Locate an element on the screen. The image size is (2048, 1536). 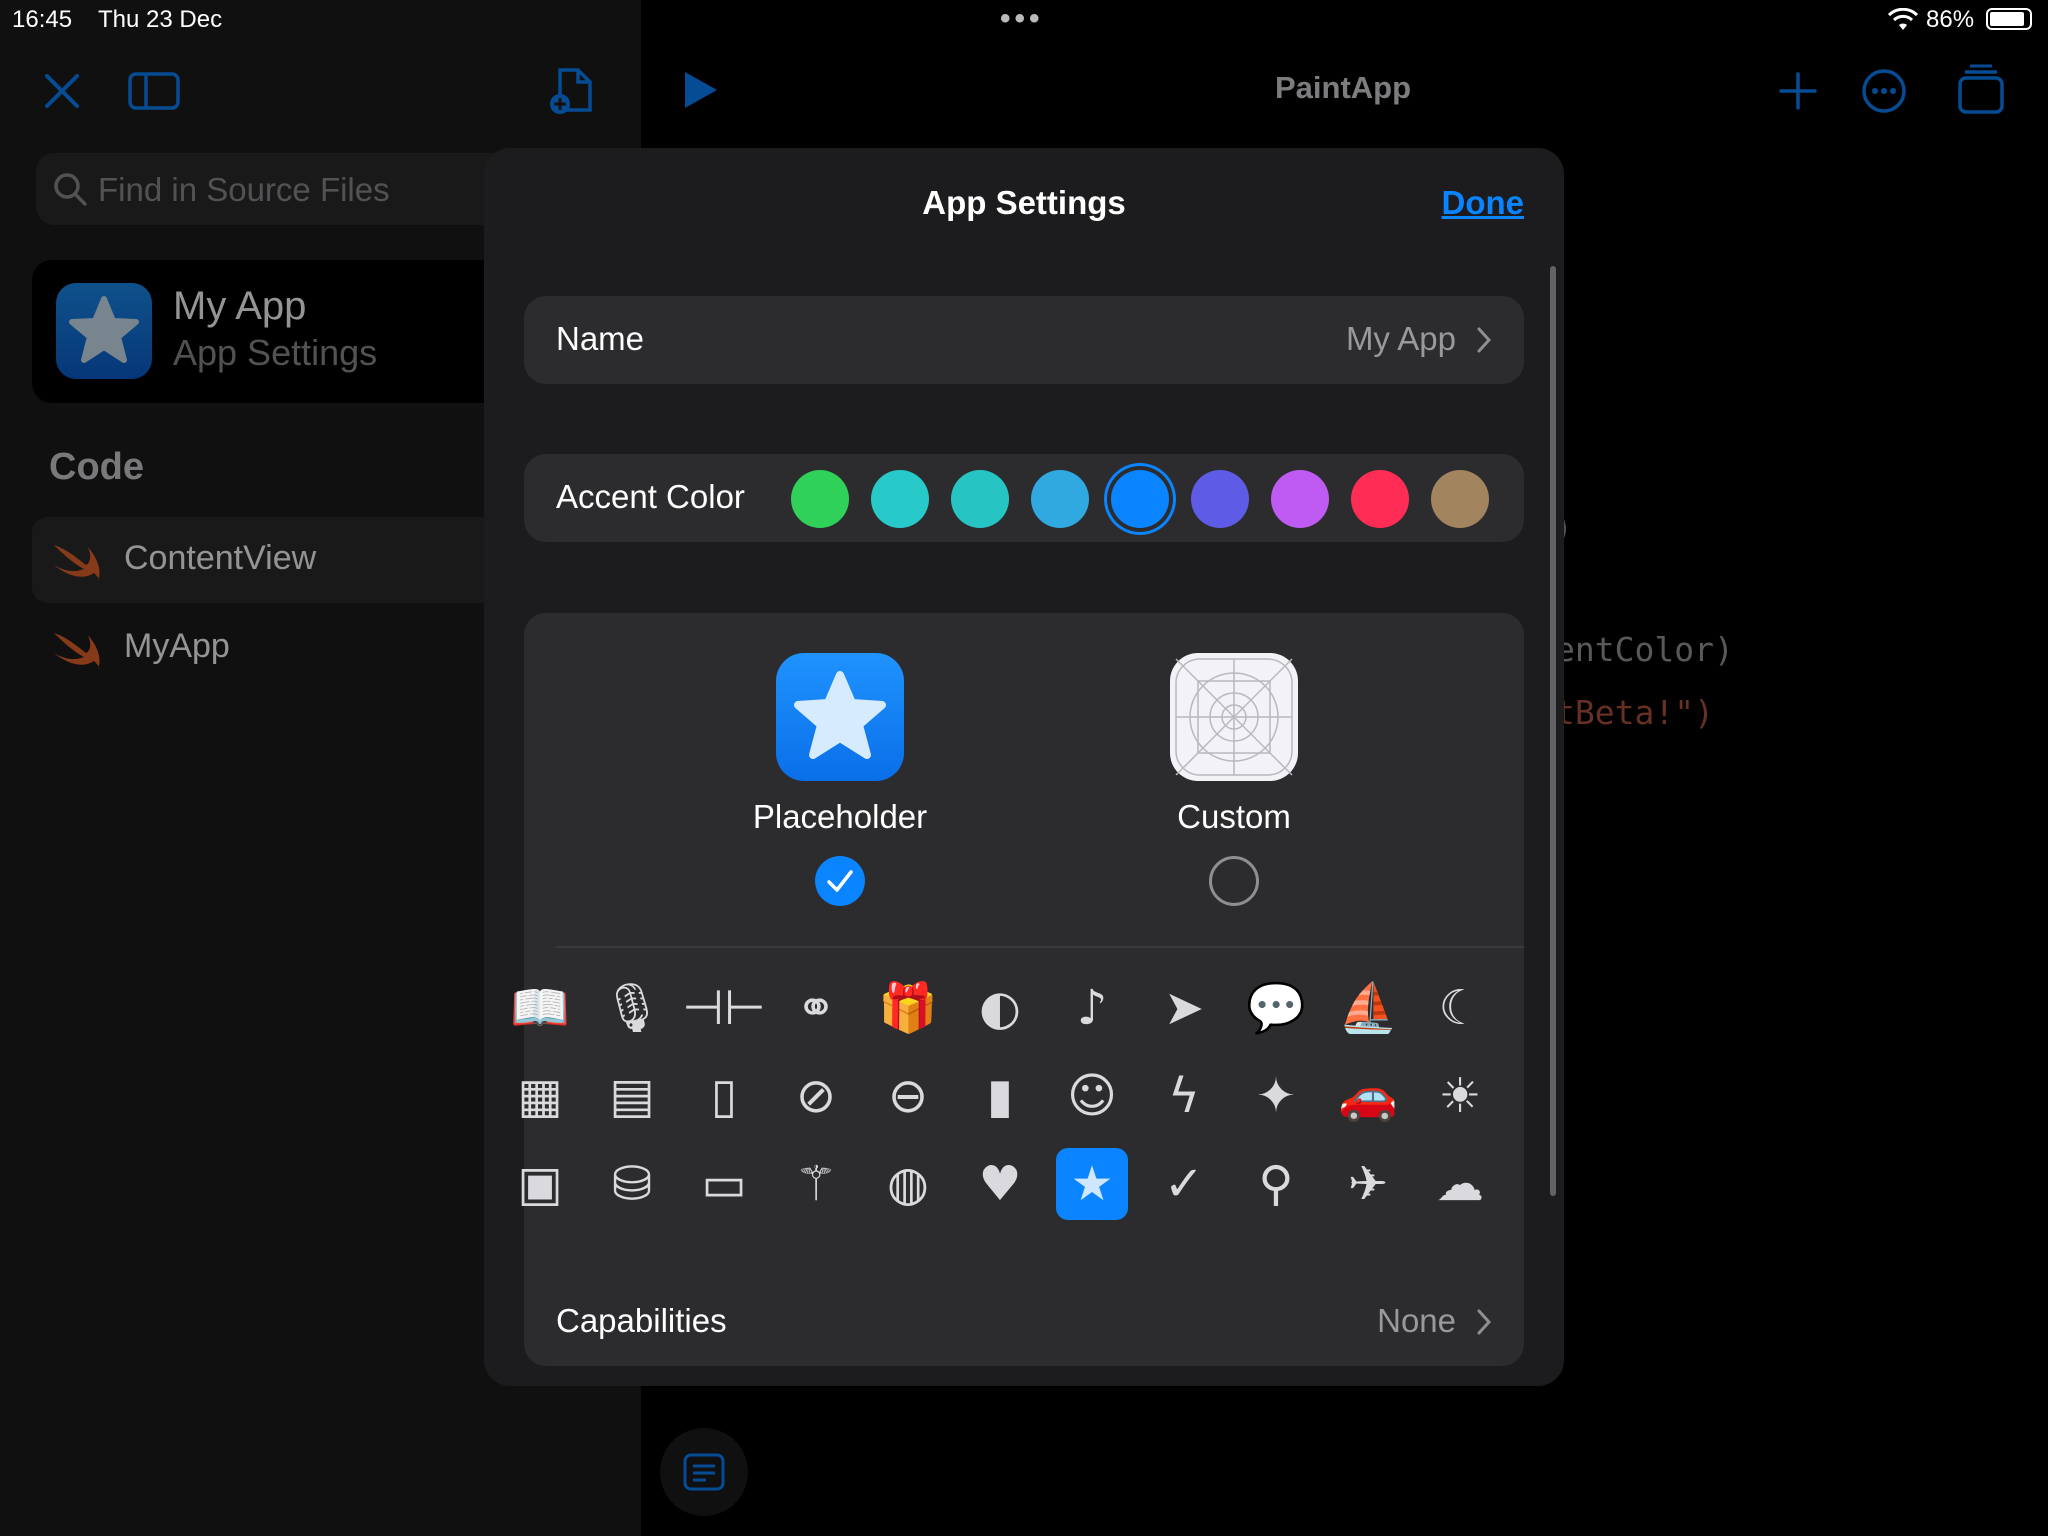
glyph-option: ⊣⊢ is located at coordinates (724, 1008).